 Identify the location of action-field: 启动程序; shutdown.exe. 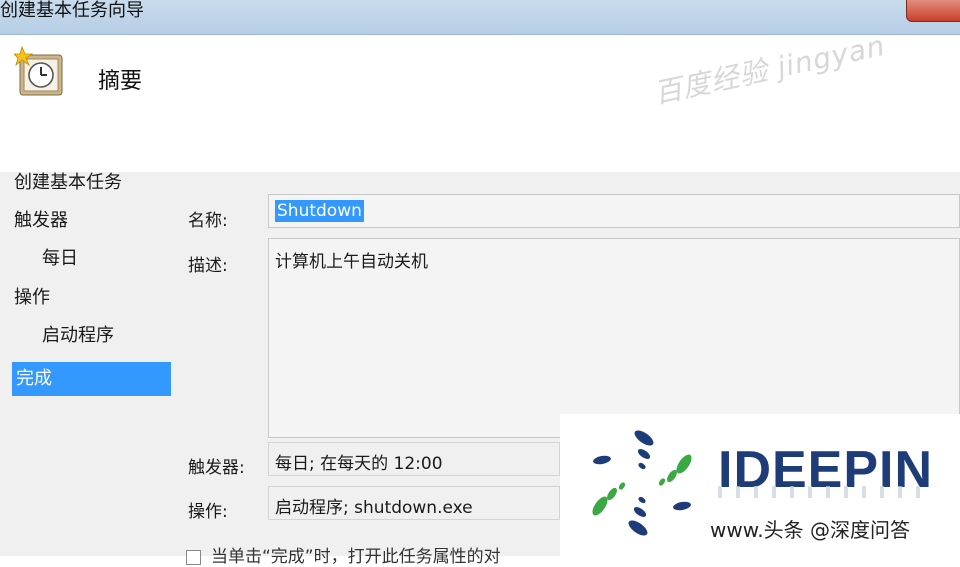
(414, 503).